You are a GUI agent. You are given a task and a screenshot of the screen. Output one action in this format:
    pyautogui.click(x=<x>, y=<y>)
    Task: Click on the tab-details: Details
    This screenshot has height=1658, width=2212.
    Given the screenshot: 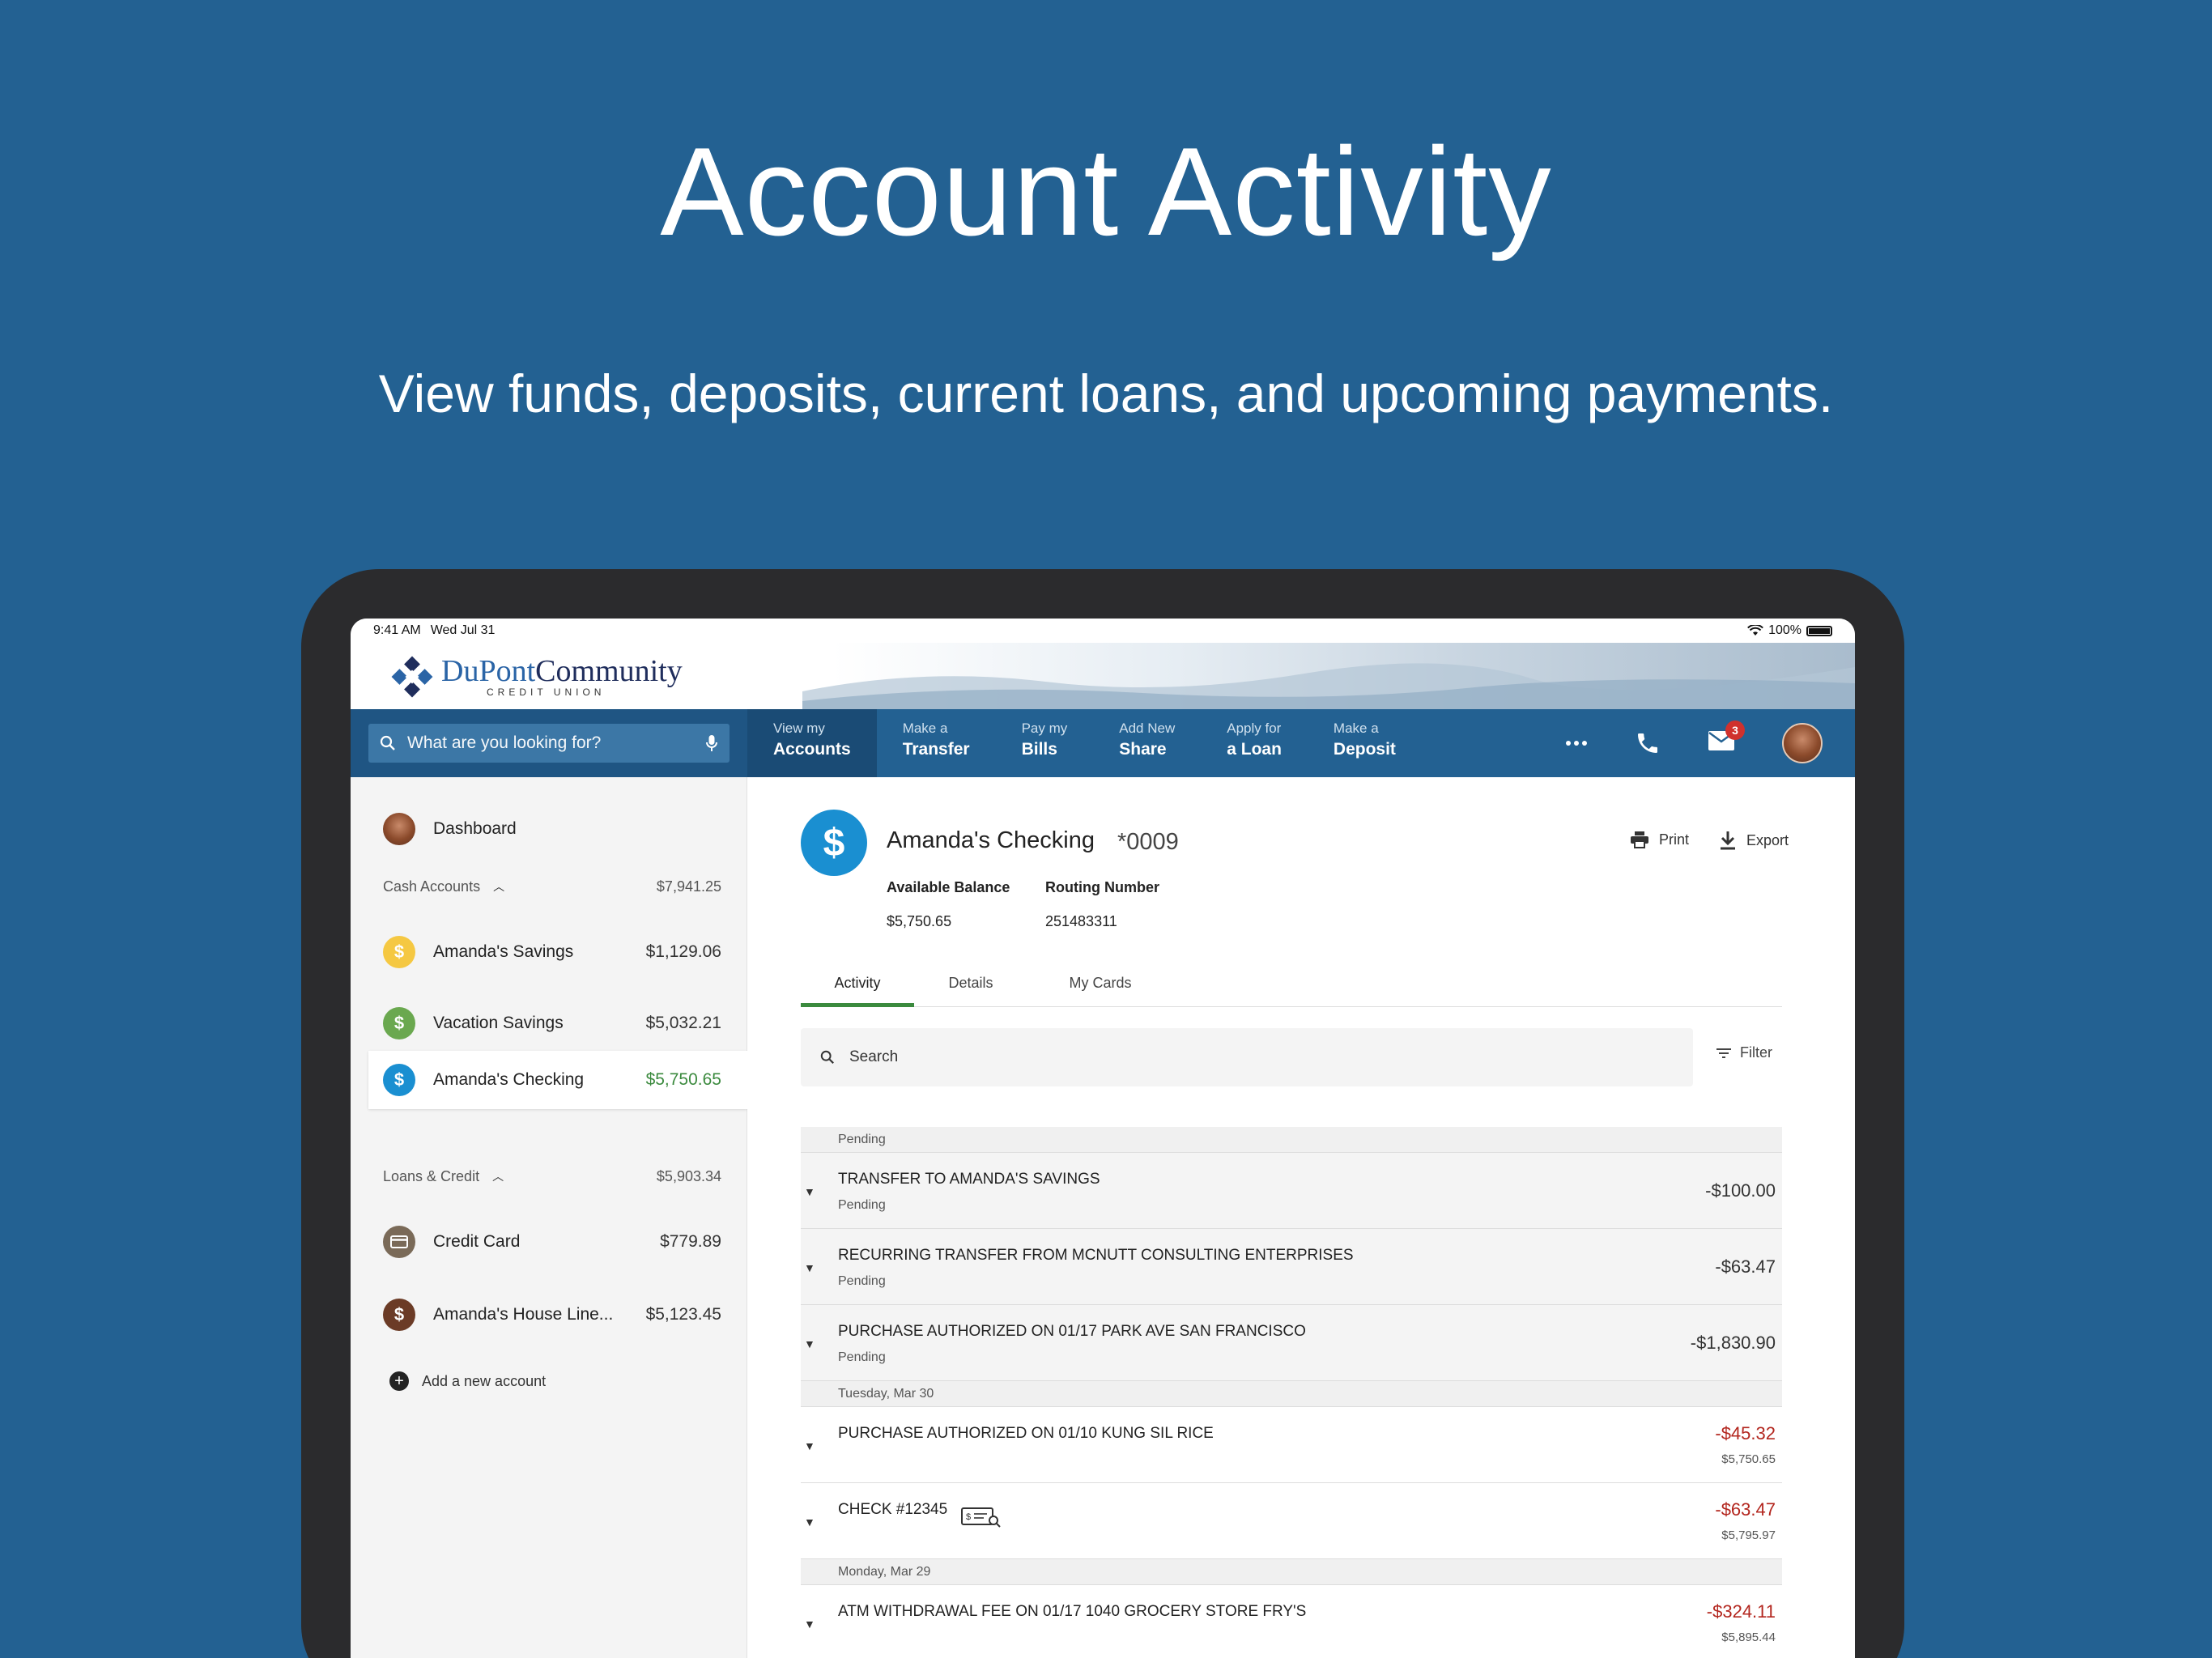 What is the action you would take?
    pyautogui.click(x=970, y=989)
    